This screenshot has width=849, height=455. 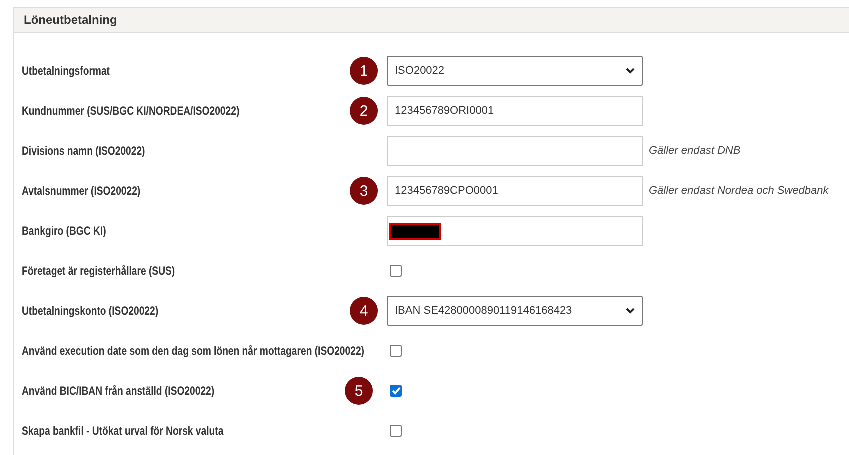 What do you see at coordinates (364, 311) in the screenshot?
I see `step-badge: 4` at bounding box center [364, 311].